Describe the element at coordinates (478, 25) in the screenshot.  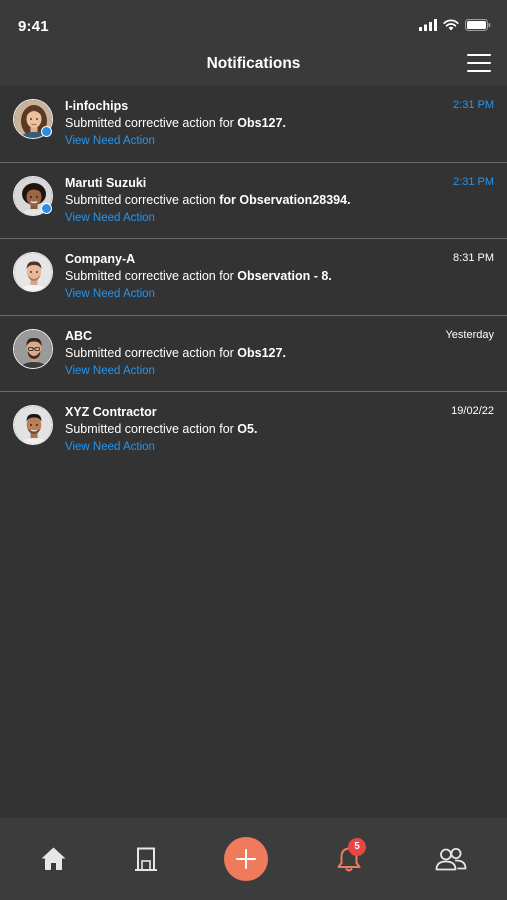
I see `battery-icon` at that location.